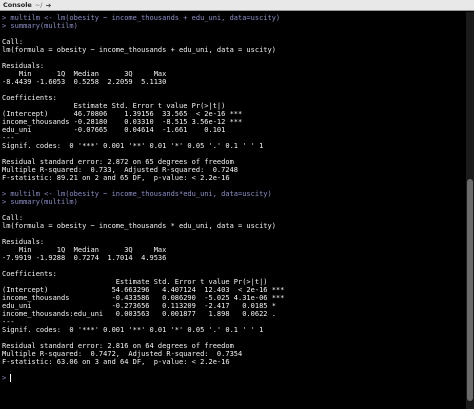  Describe the element at coordinates (48, 5) in the screenshot. I see `arrow-right-icon` at that location.